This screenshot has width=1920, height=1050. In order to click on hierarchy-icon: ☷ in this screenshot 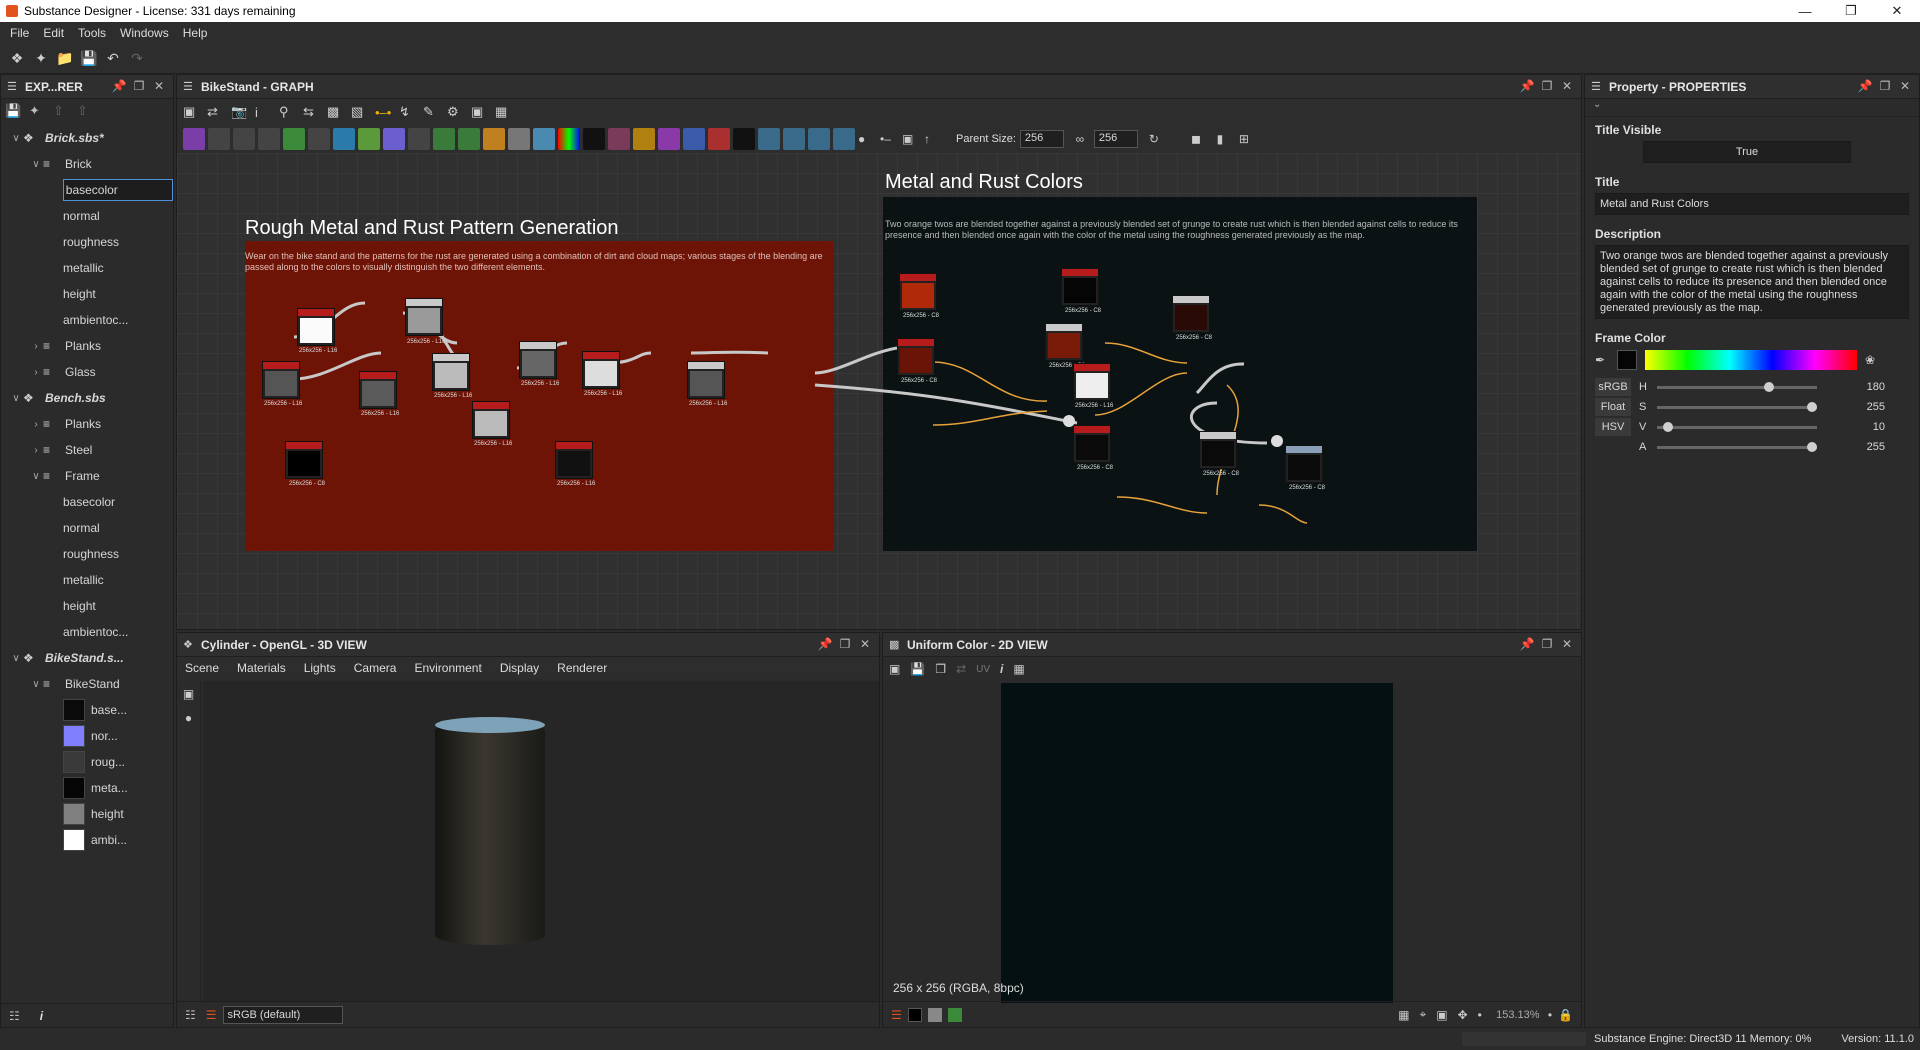, I will do `click(14, 1016)`.